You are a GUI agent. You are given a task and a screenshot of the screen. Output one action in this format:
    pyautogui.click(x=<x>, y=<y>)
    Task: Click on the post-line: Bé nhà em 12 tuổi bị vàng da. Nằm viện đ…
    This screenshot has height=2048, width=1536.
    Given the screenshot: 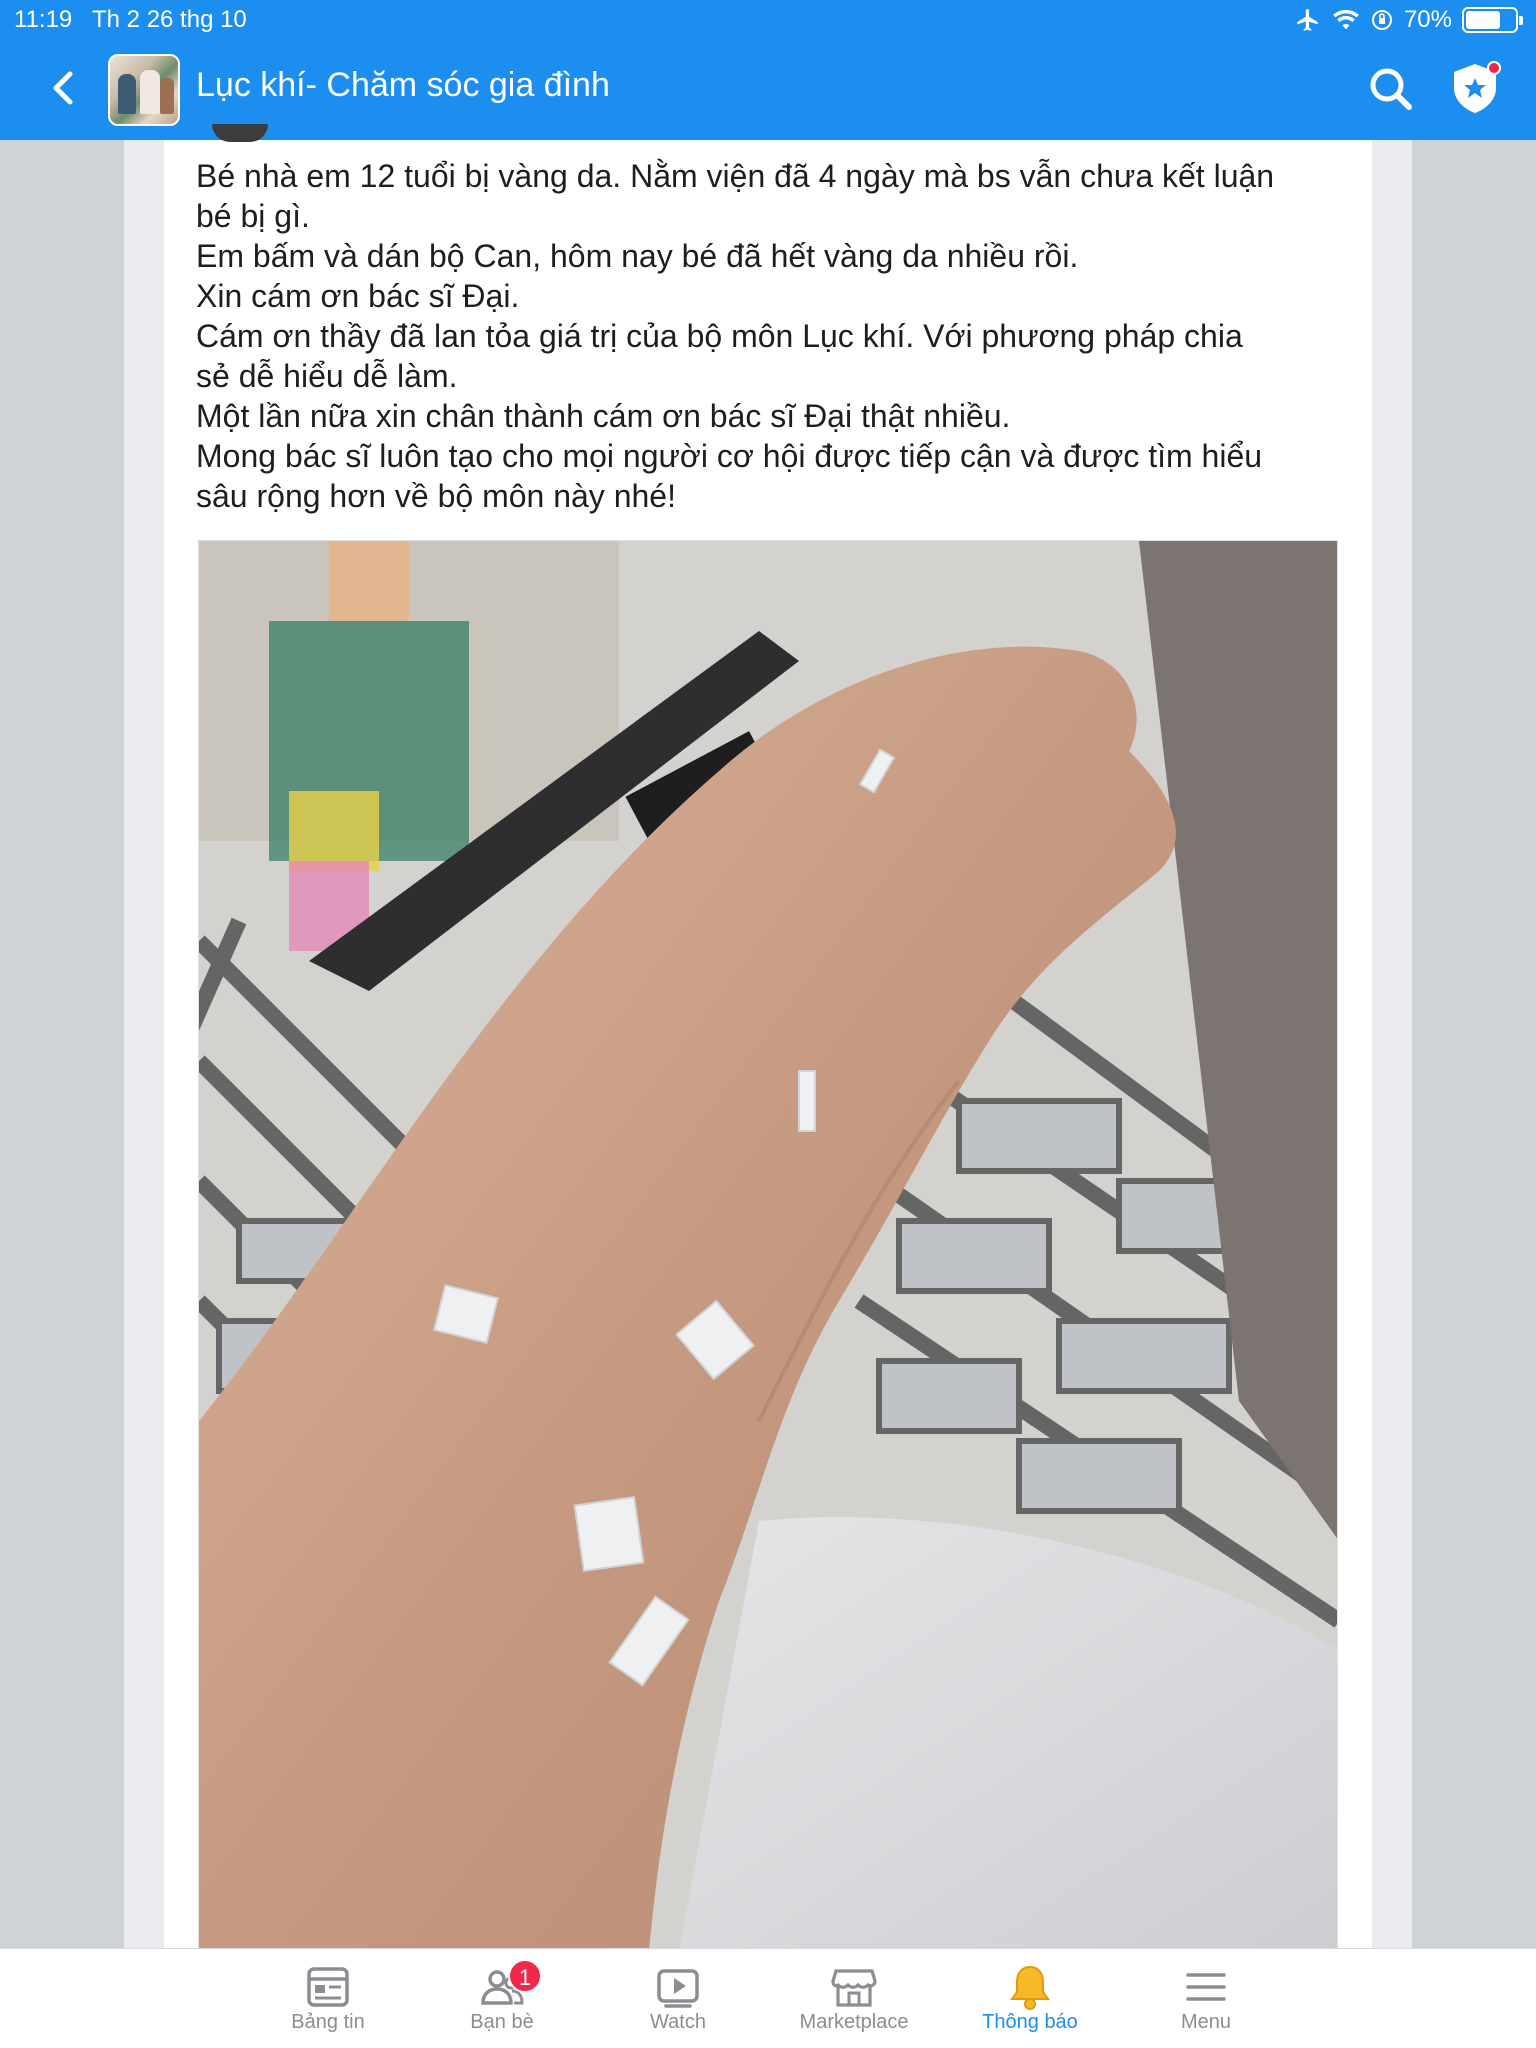 What is the action you would take?
    pyautogui.click(x=735, y=176)
    